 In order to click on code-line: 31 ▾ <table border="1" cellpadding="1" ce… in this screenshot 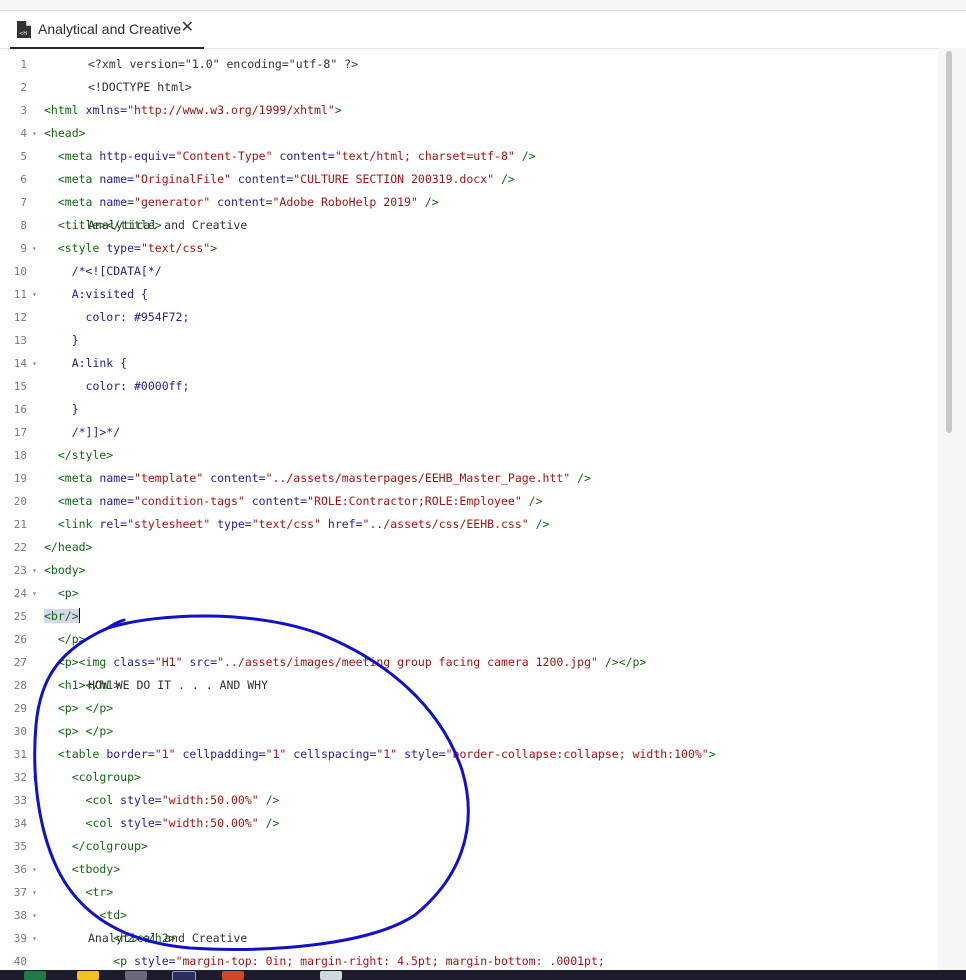, I will do `click(470, 754)`.